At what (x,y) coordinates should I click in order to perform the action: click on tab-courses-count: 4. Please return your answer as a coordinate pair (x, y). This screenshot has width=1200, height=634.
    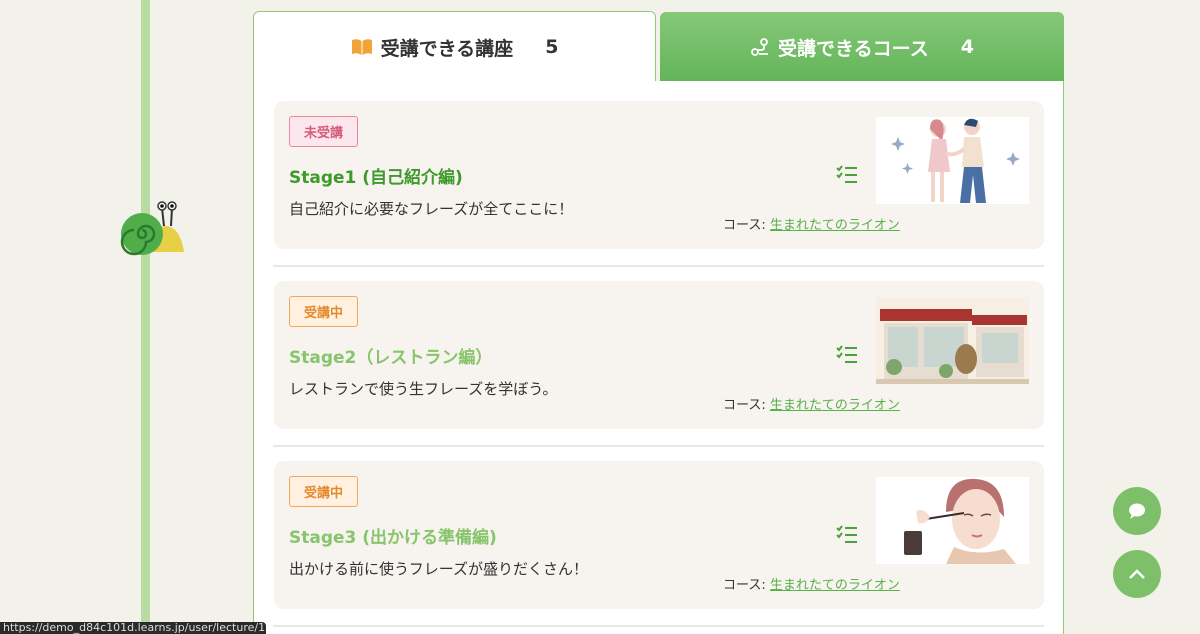
    Looking at the image, I should click on (967, 47).